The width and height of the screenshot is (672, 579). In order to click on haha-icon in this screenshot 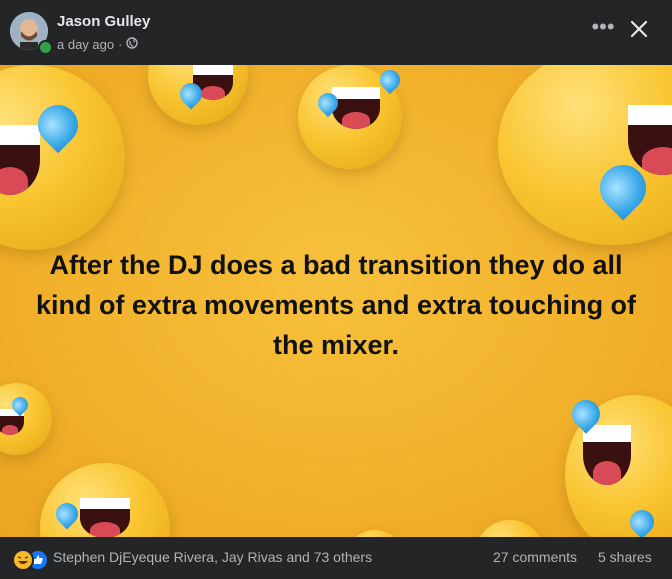, I will do `click(23, 560)`.